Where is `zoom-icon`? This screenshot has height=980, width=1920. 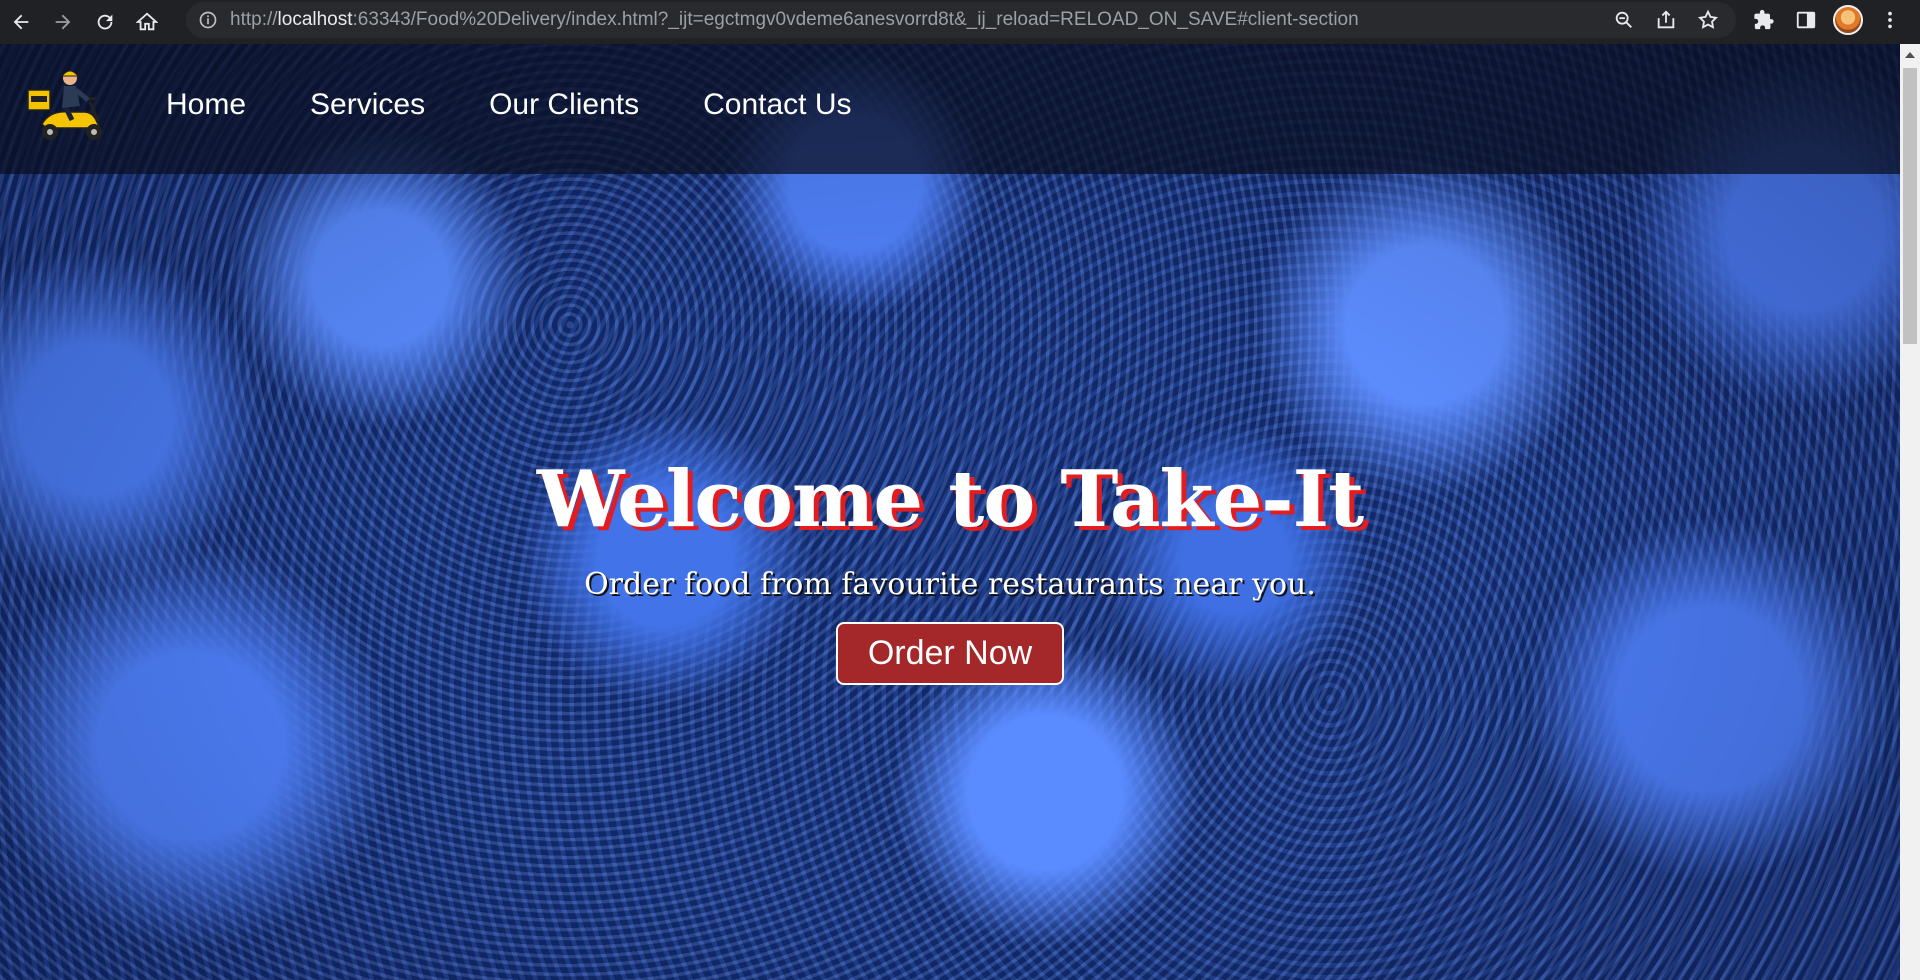 zoom-icon is located at coordinates (1623, 19).